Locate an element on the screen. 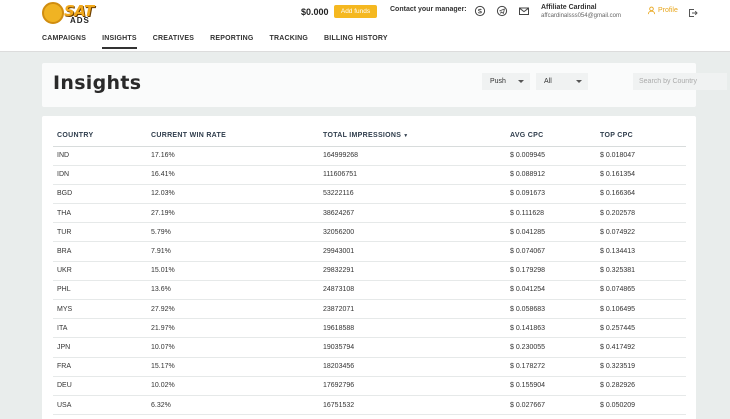 The image size is (730, 419). table-row: DEU 10.02% 17692796 $ 0.155904 $ 0.282926 is located at coordinates (369, 386).